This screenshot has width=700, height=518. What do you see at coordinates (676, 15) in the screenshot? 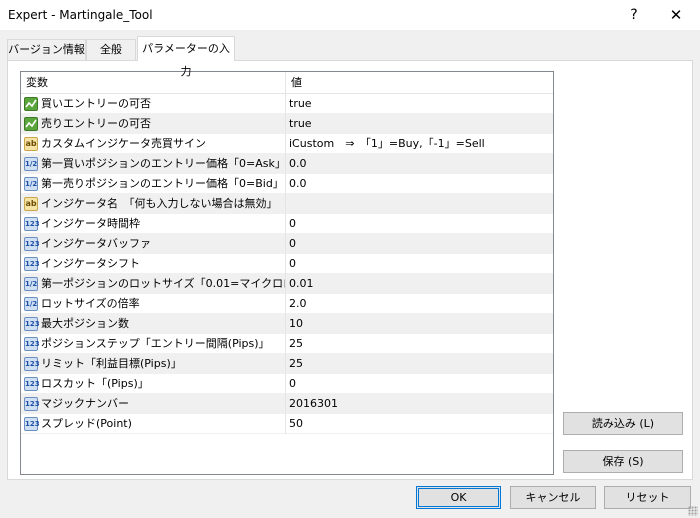
I see `close-button: ✕` at bounding box center [676, 15].